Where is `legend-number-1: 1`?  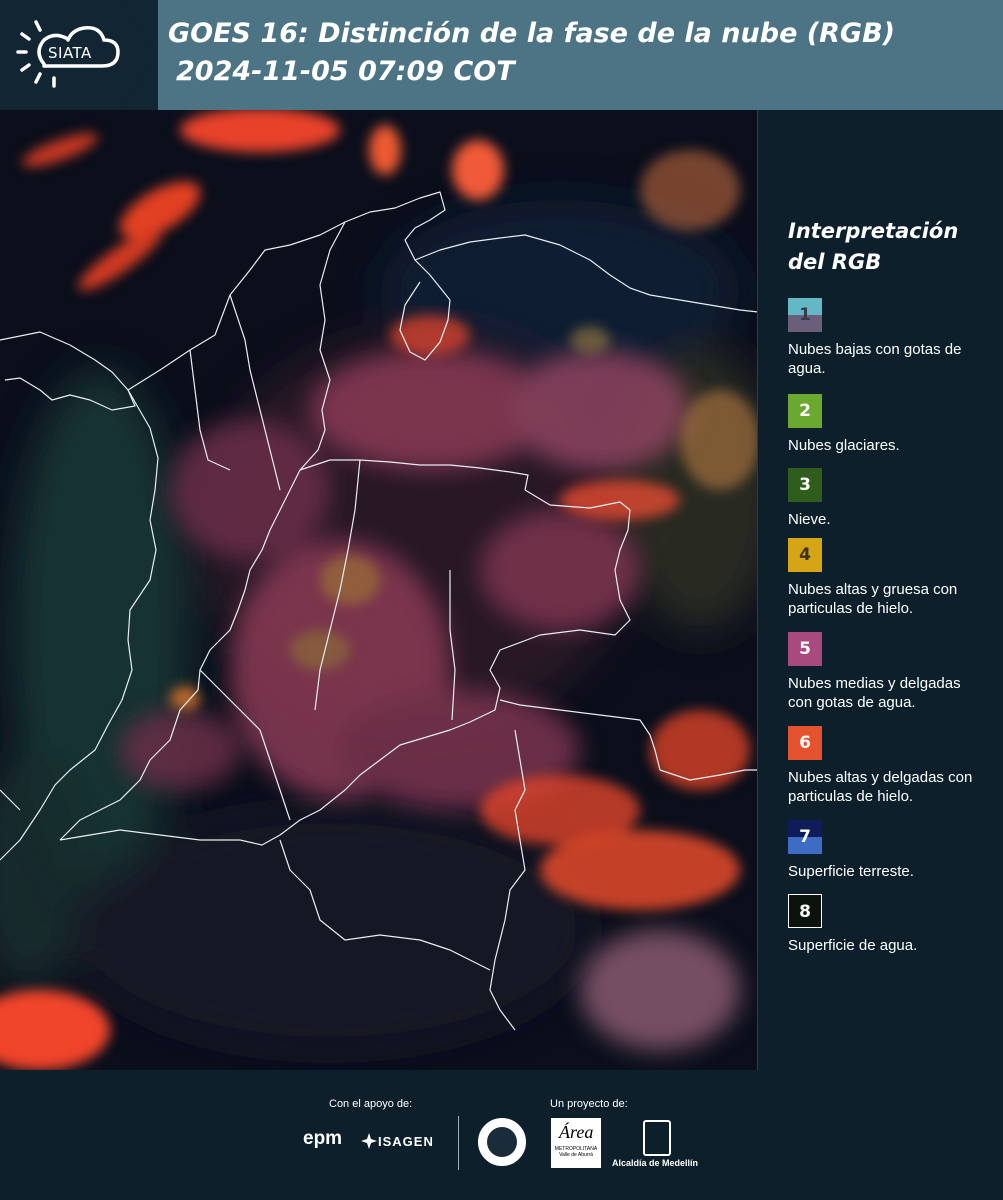
legend-number-1: 1 is located at coordinates (805, 315).